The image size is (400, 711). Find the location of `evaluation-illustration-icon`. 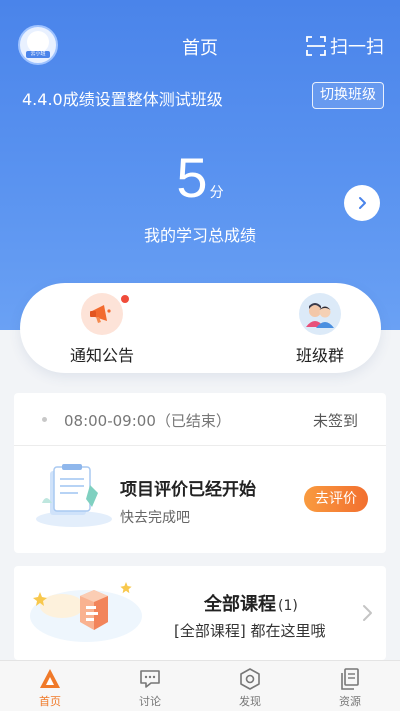

evaluation-illustration-icon is located at coordinates (74, 495).